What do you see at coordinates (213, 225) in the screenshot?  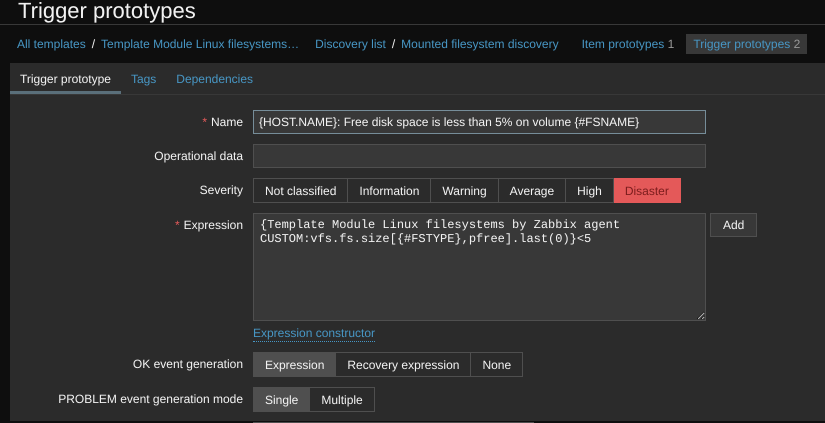 I see `field-label: Expression` at bounding box center [213, 225].